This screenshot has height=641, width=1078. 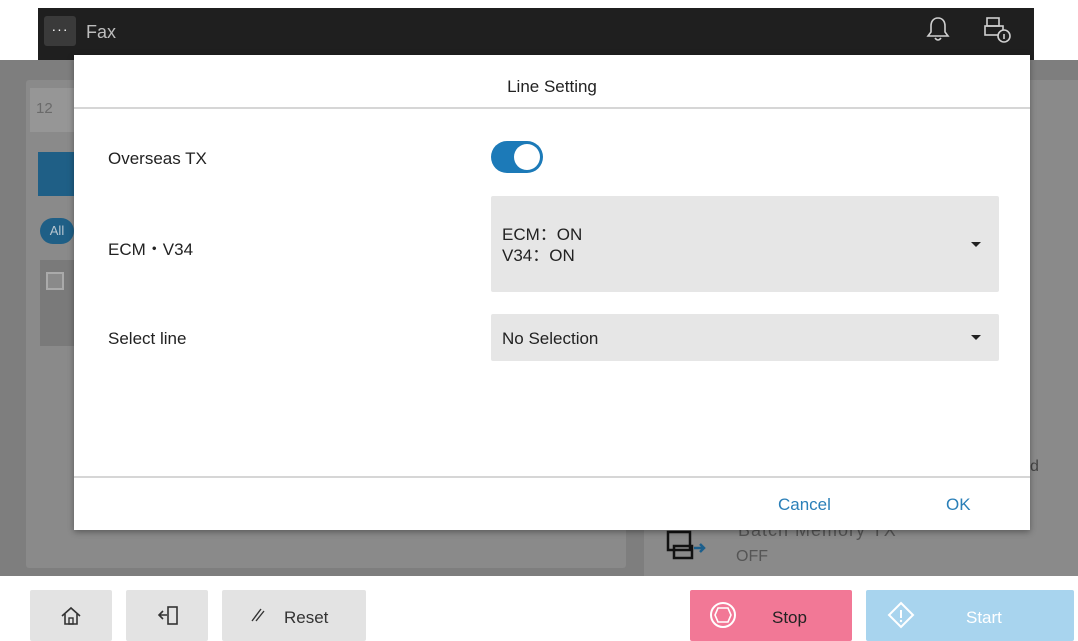 What do you see at coordinates (552, 108) in the screenshot?
I see `title-divider` at bounding box center [552, 108].